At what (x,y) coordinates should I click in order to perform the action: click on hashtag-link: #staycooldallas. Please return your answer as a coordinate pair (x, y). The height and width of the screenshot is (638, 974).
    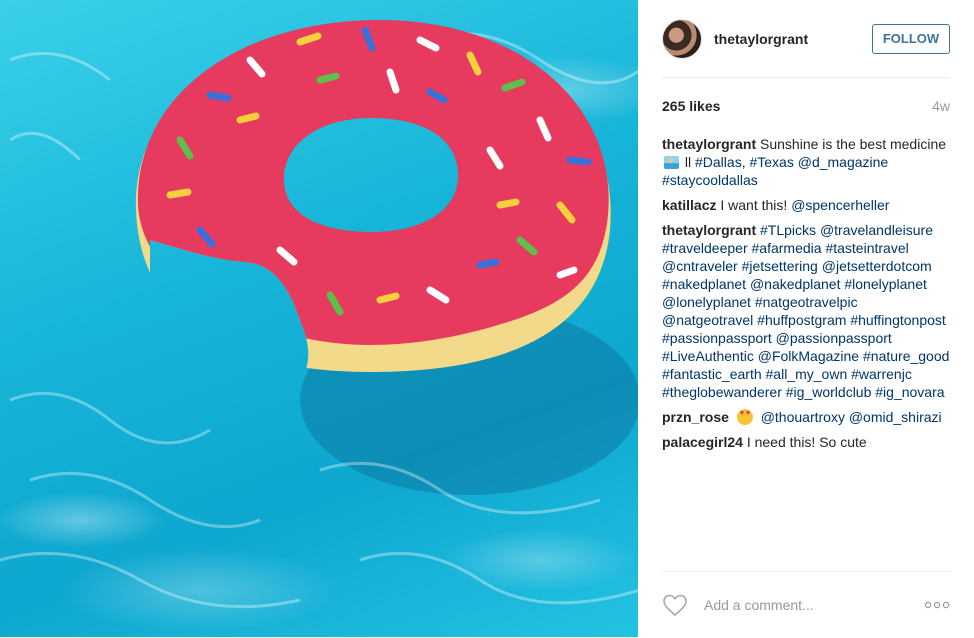
    Looking at the image, I should click on (710, 180).